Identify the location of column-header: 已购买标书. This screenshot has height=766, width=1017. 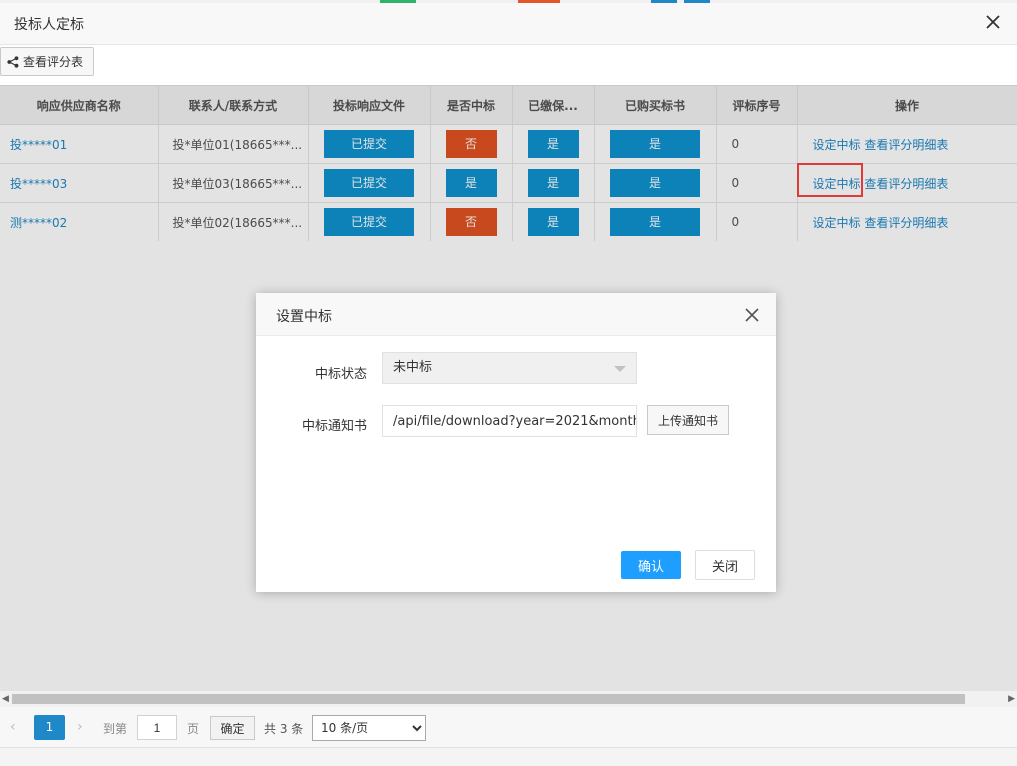
(655, 105).